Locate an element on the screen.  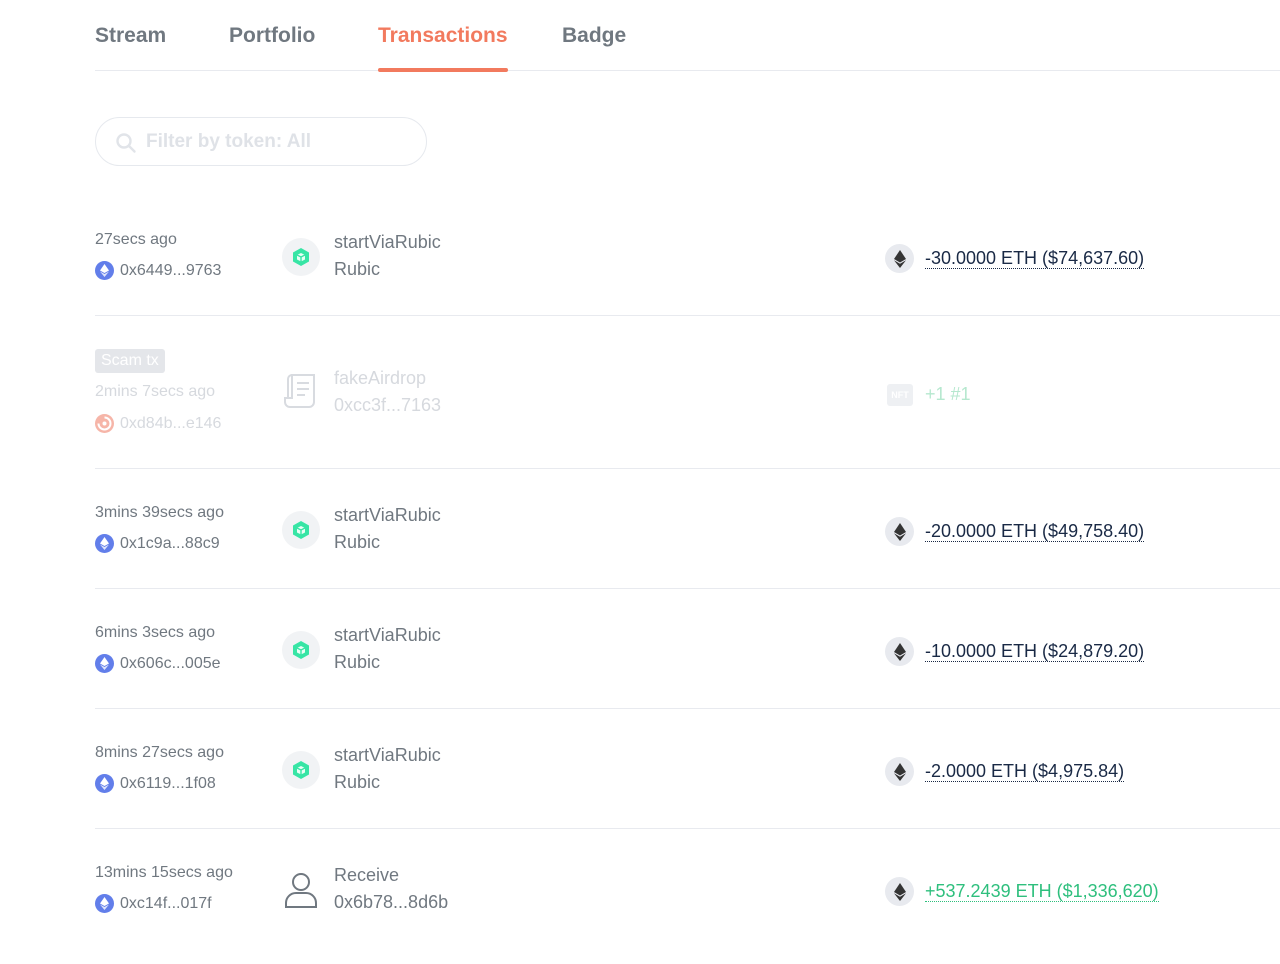
tab-stream: Stream is located at coordinates (130, 47).